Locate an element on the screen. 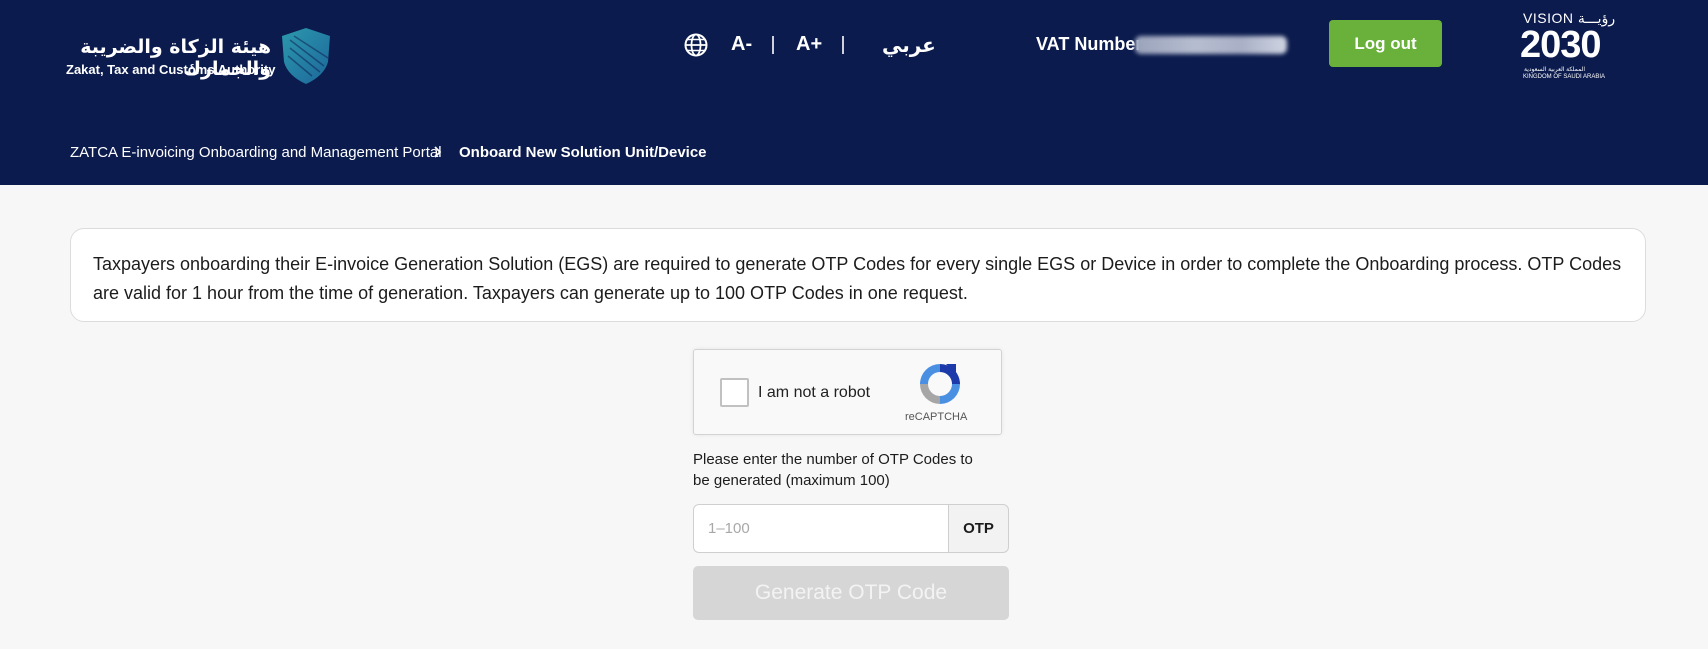  font-decrease-button: A- is located at coordinates (741, 44).